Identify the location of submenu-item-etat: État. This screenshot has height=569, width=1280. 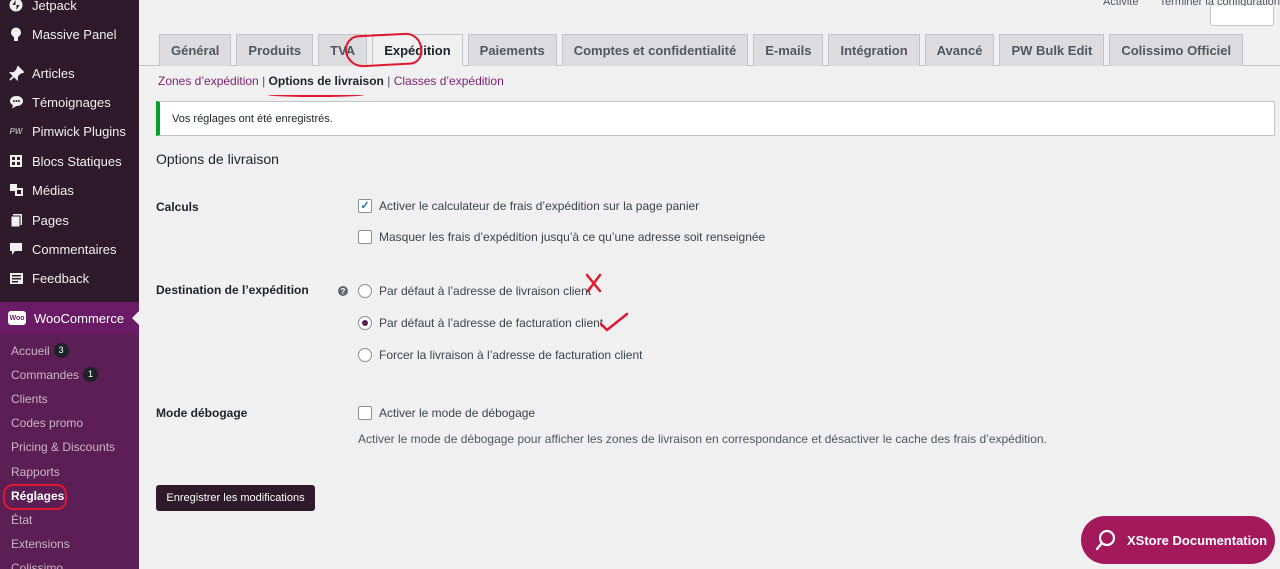
(21, 520).